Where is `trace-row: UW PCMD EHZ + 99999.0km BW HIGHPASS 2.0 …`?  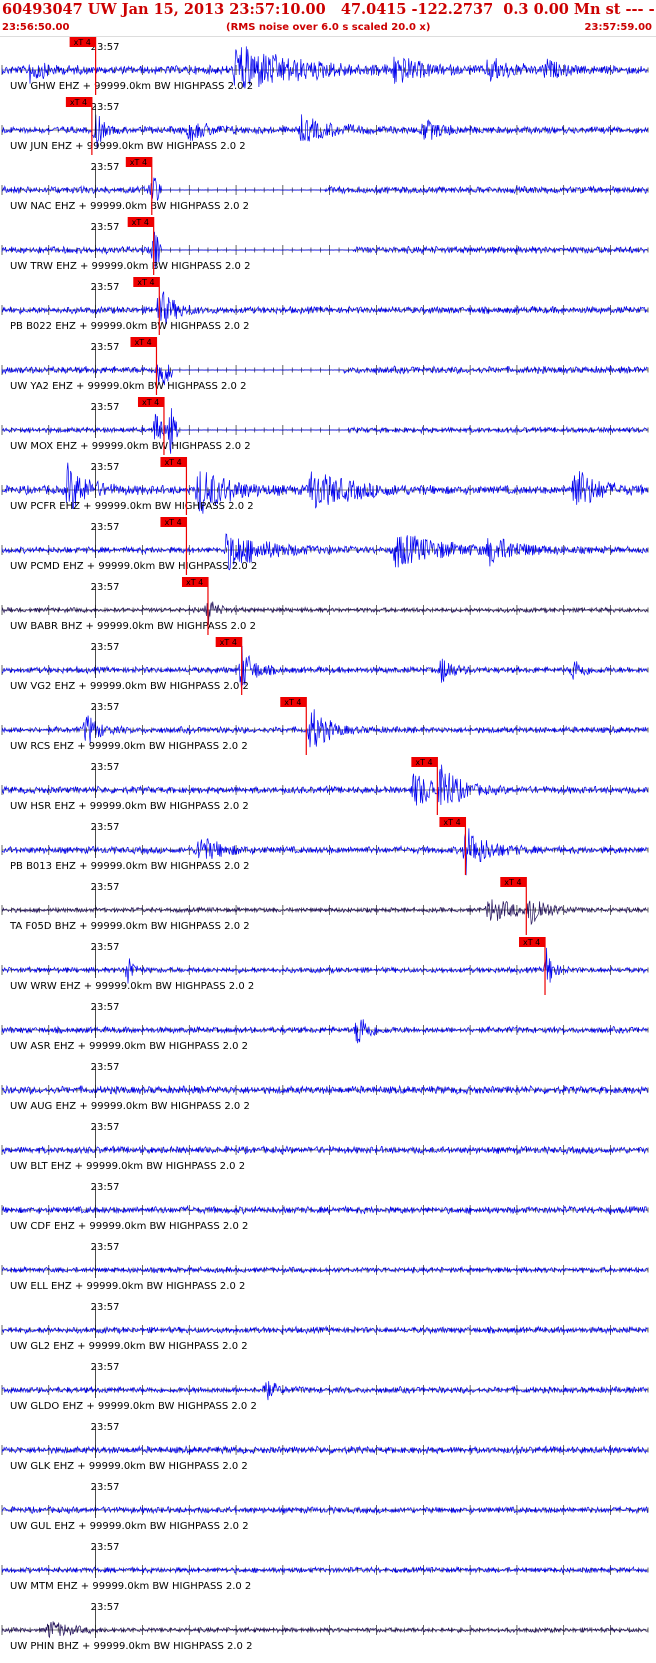
trace-row: UW PCMD EHZ + 99999.0km BW HIGHPASS 2.0 … is located at coordinates (325, 546).